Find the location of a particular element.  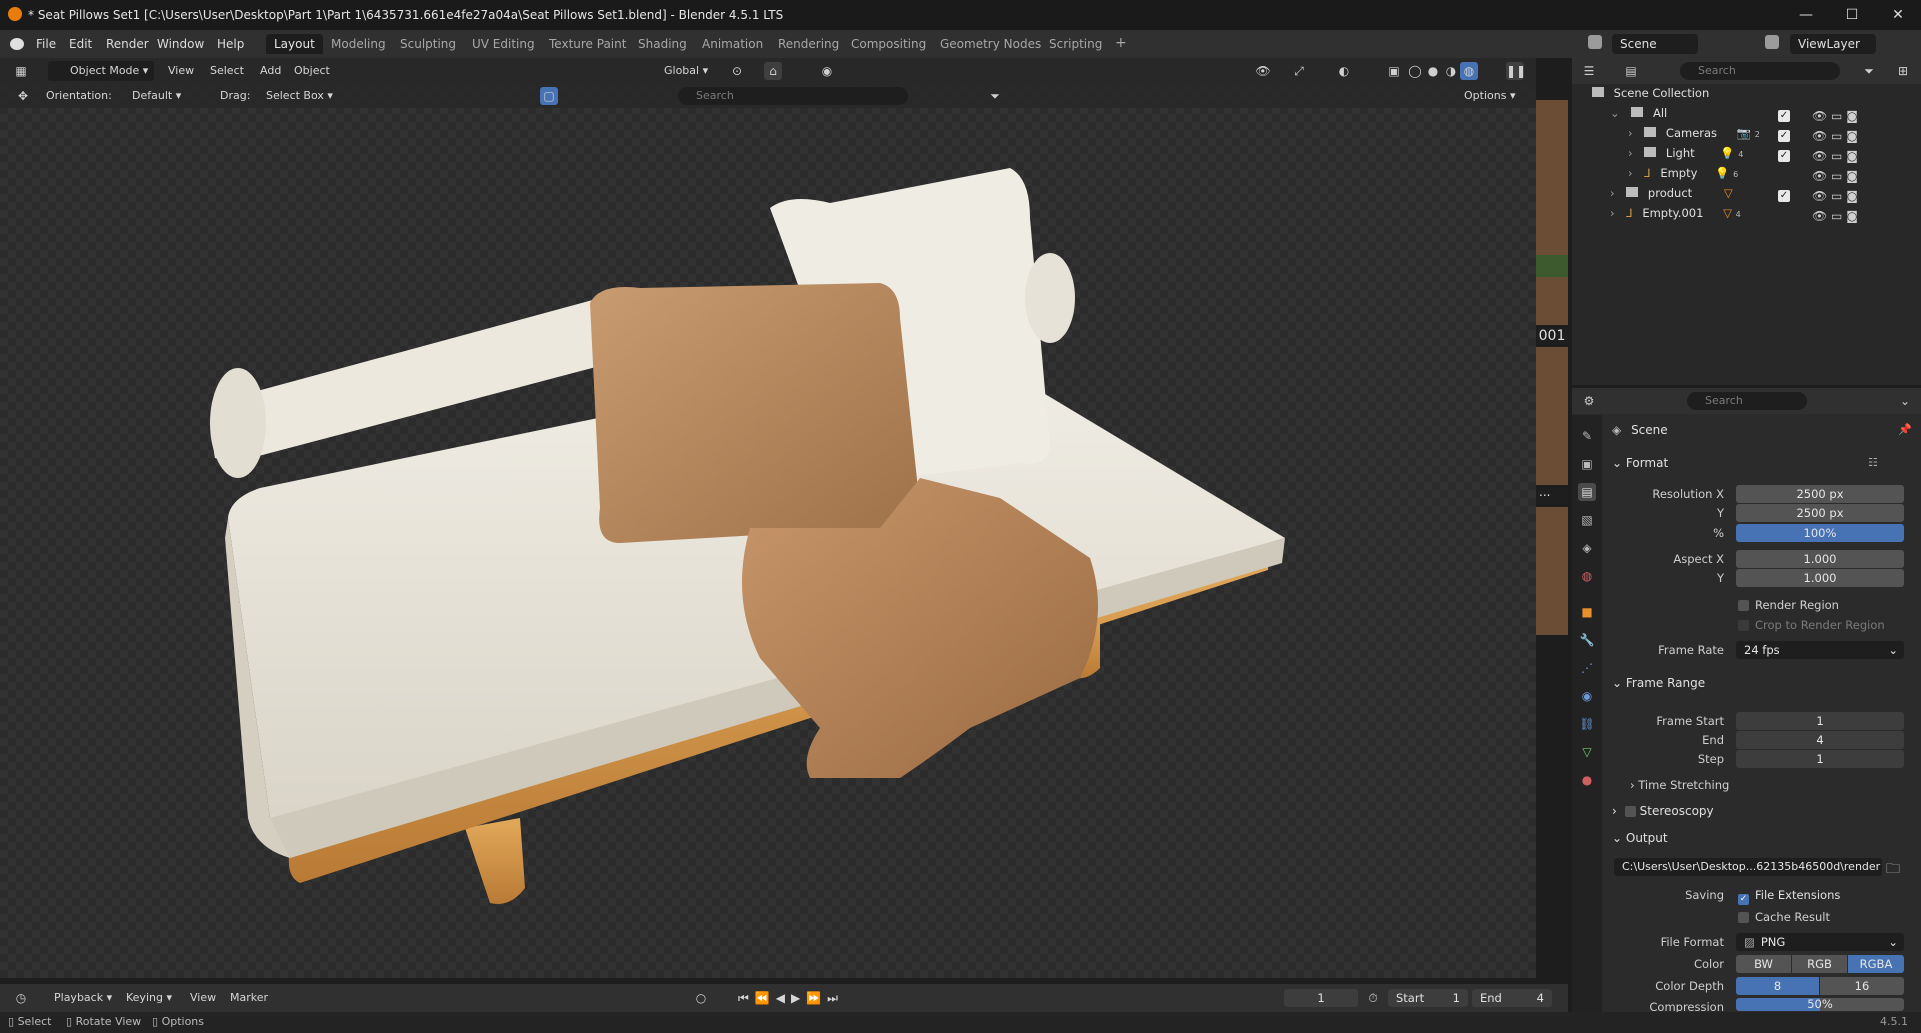

frame-rate-selector: 24 fps ⌄ is located at coordinates (1820, 650).